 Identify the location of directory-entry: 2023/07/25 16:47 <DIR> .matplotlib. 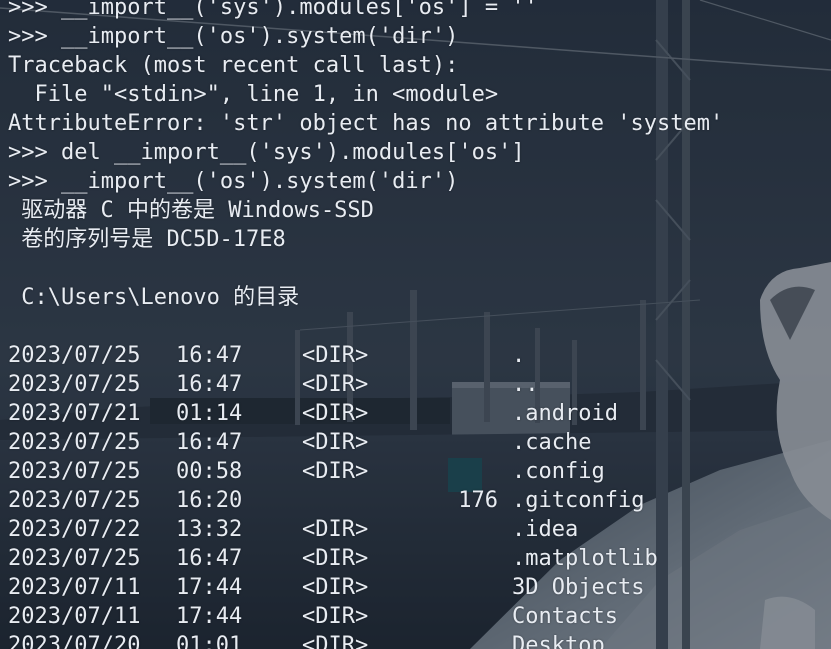
(419, 558).